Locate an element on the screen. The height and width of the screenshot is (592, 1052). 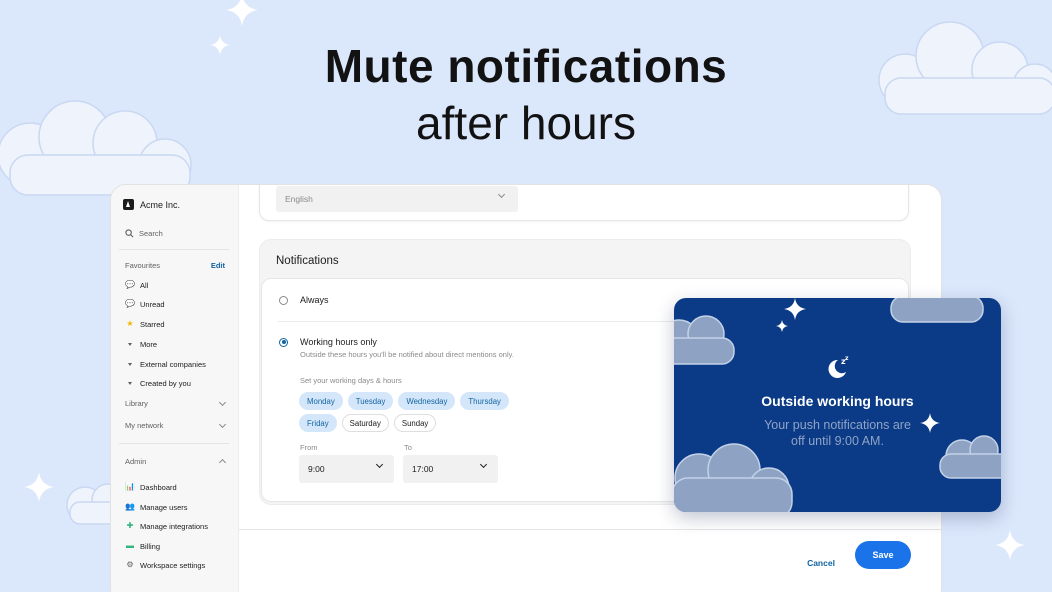
language-value: English is located at coordinates (299, 199).